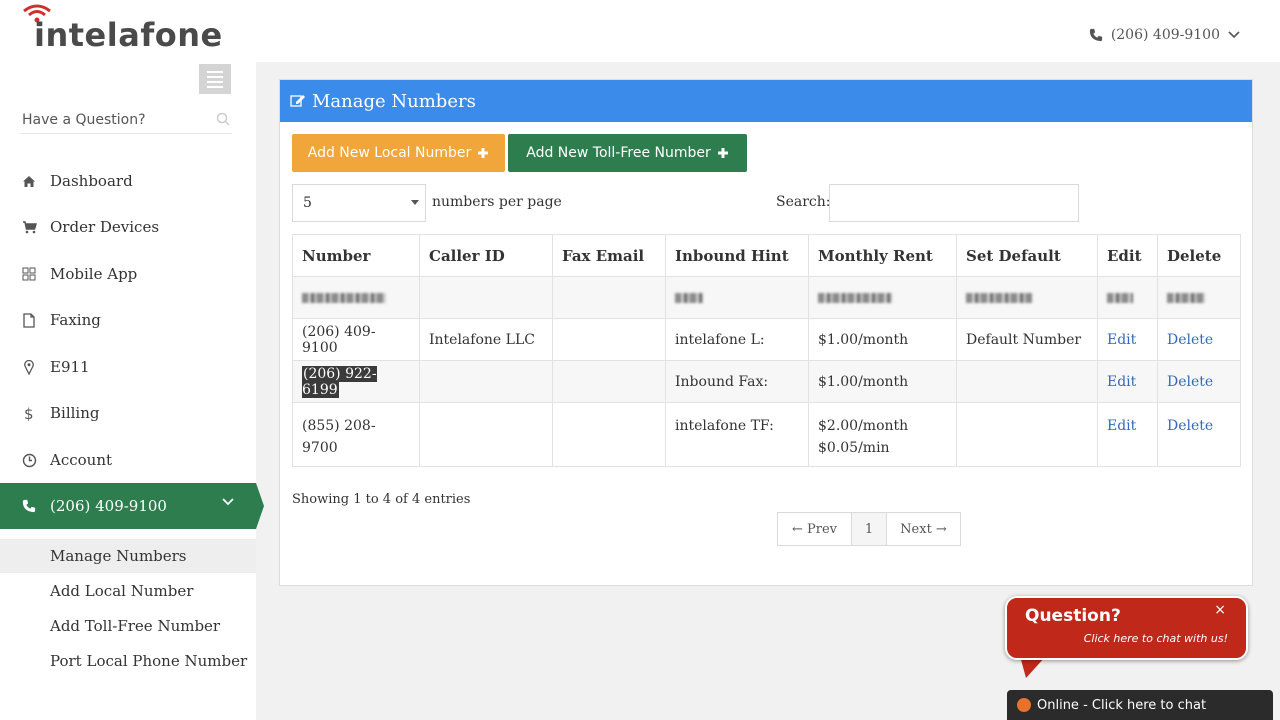 The height and width of the screenshot is (720, 1280). Describe the element at coordinates (1140, 705) in the screenshot. I see `chat-status-bar: Online - Click here to chat` at that location.